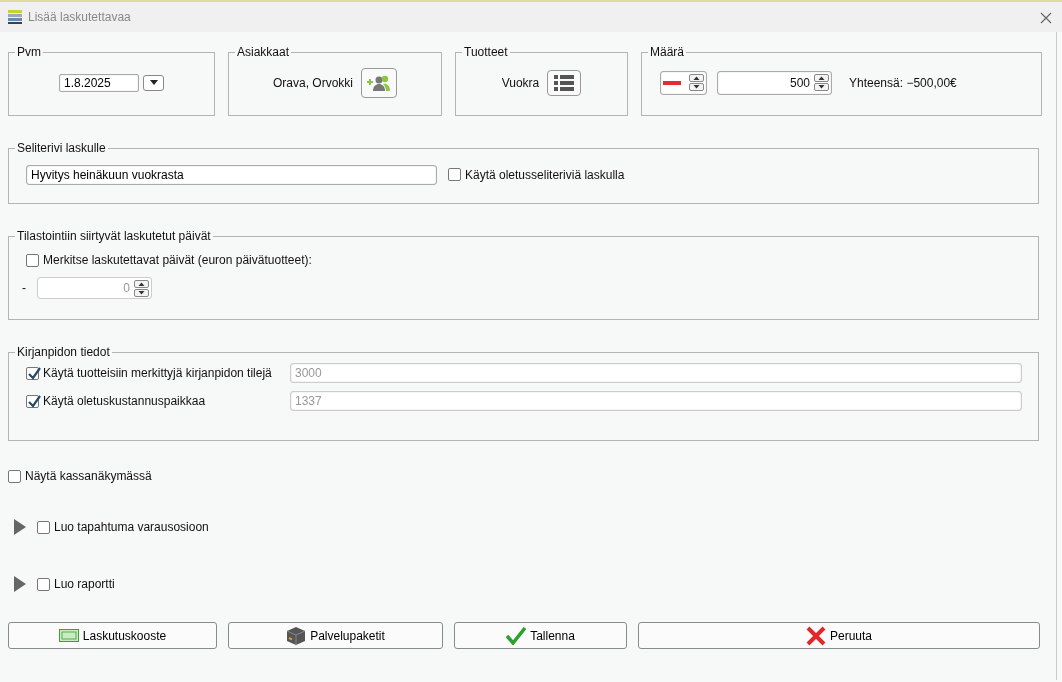 This screenshot has height=682, width=1062. I want to click on caret-icon, so click(153, 82).